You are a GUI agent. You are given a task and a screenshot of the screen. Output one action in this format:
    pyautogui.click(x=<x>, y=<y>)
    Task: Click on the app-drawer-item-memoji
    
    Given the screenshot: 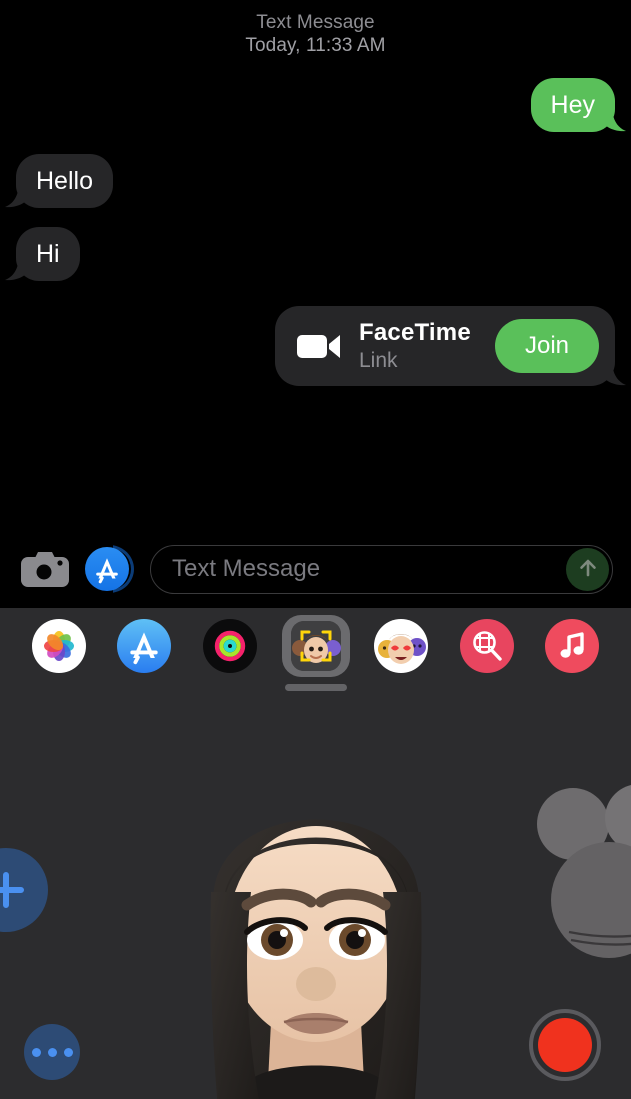 What is the action you would take?
    pyautogui.click(x=316, y=646)
    